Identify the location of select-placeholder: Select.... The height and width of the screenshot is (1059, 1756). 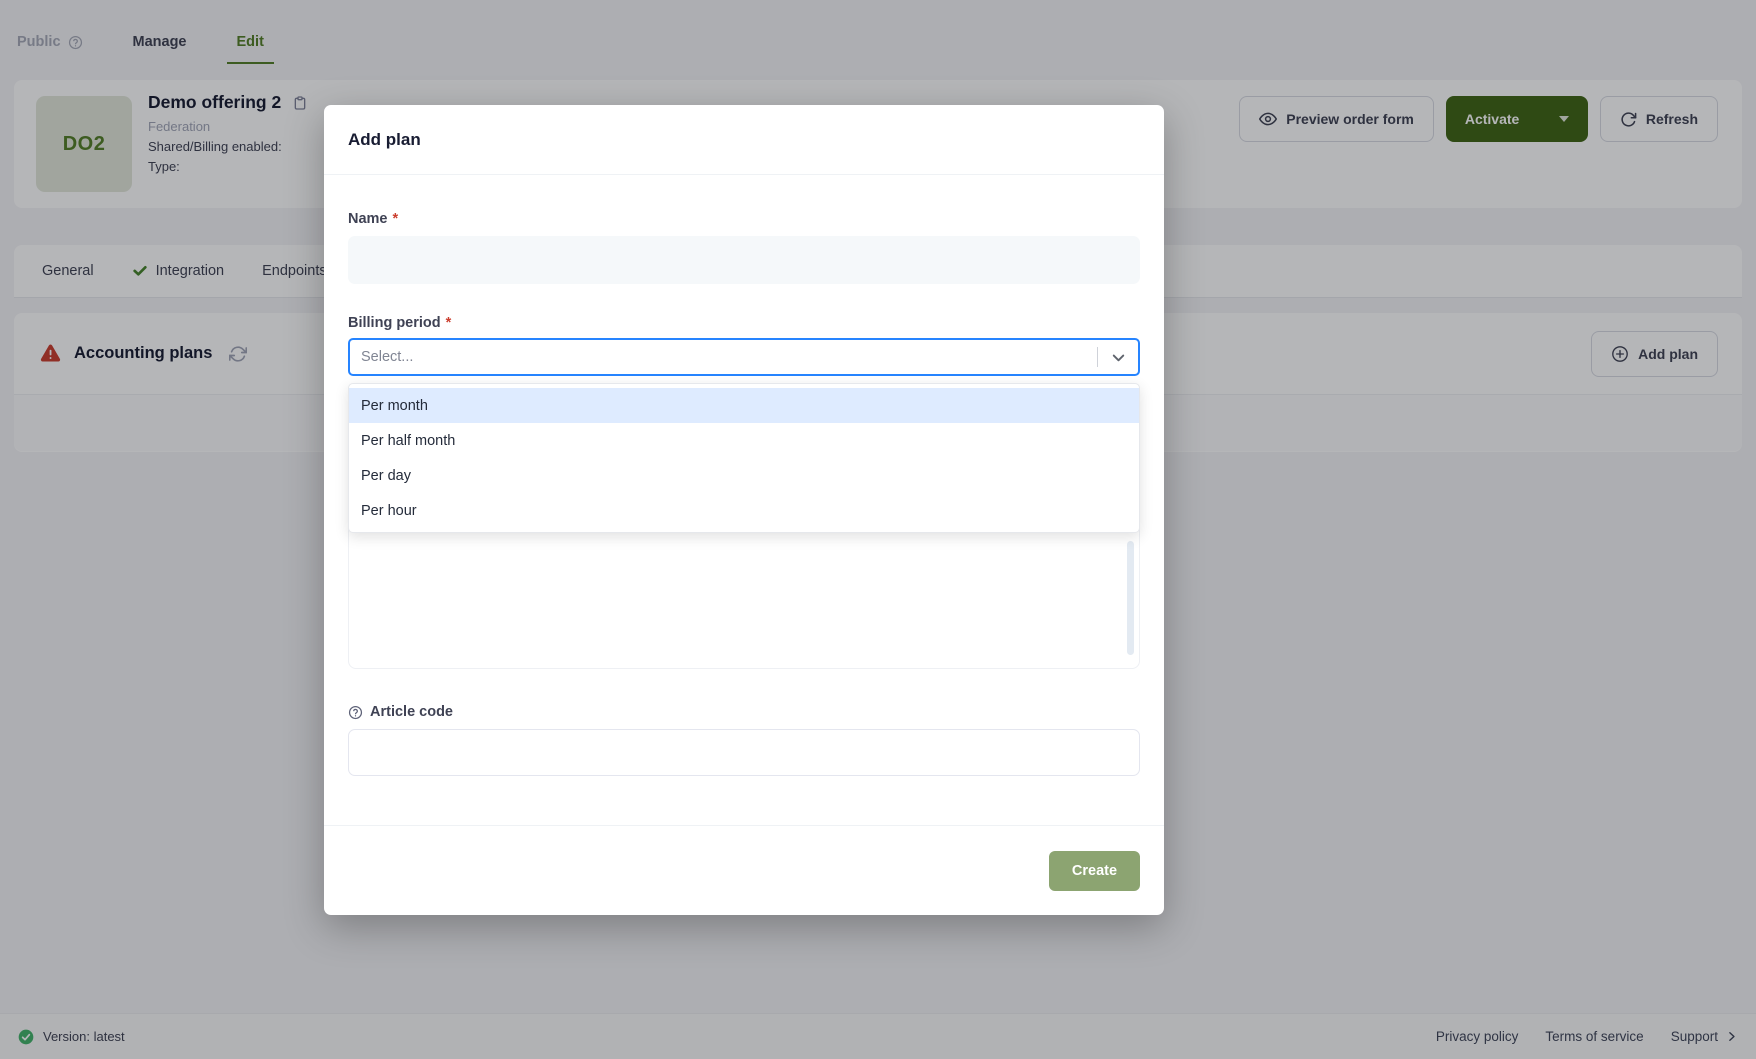
(387, 357).